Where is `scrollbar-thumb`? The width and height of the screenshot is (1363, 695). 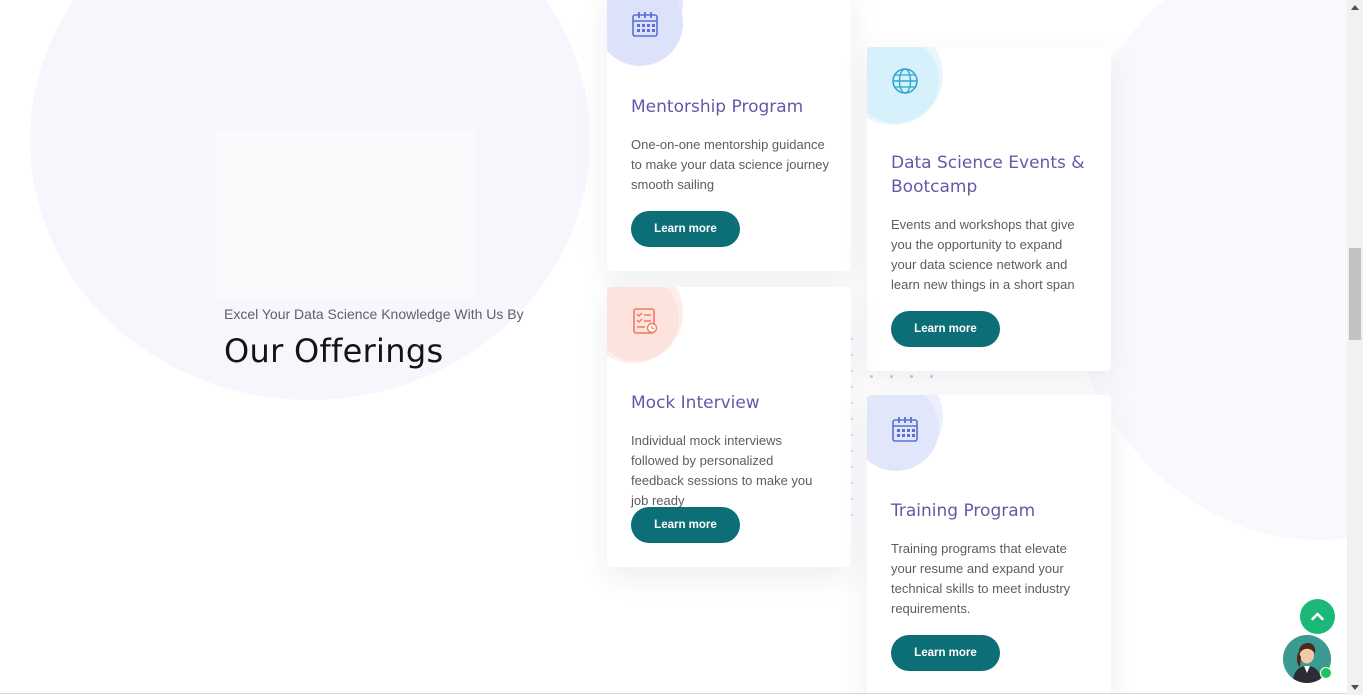
scrollbar-thumb is located at coordinates (1355, 294).